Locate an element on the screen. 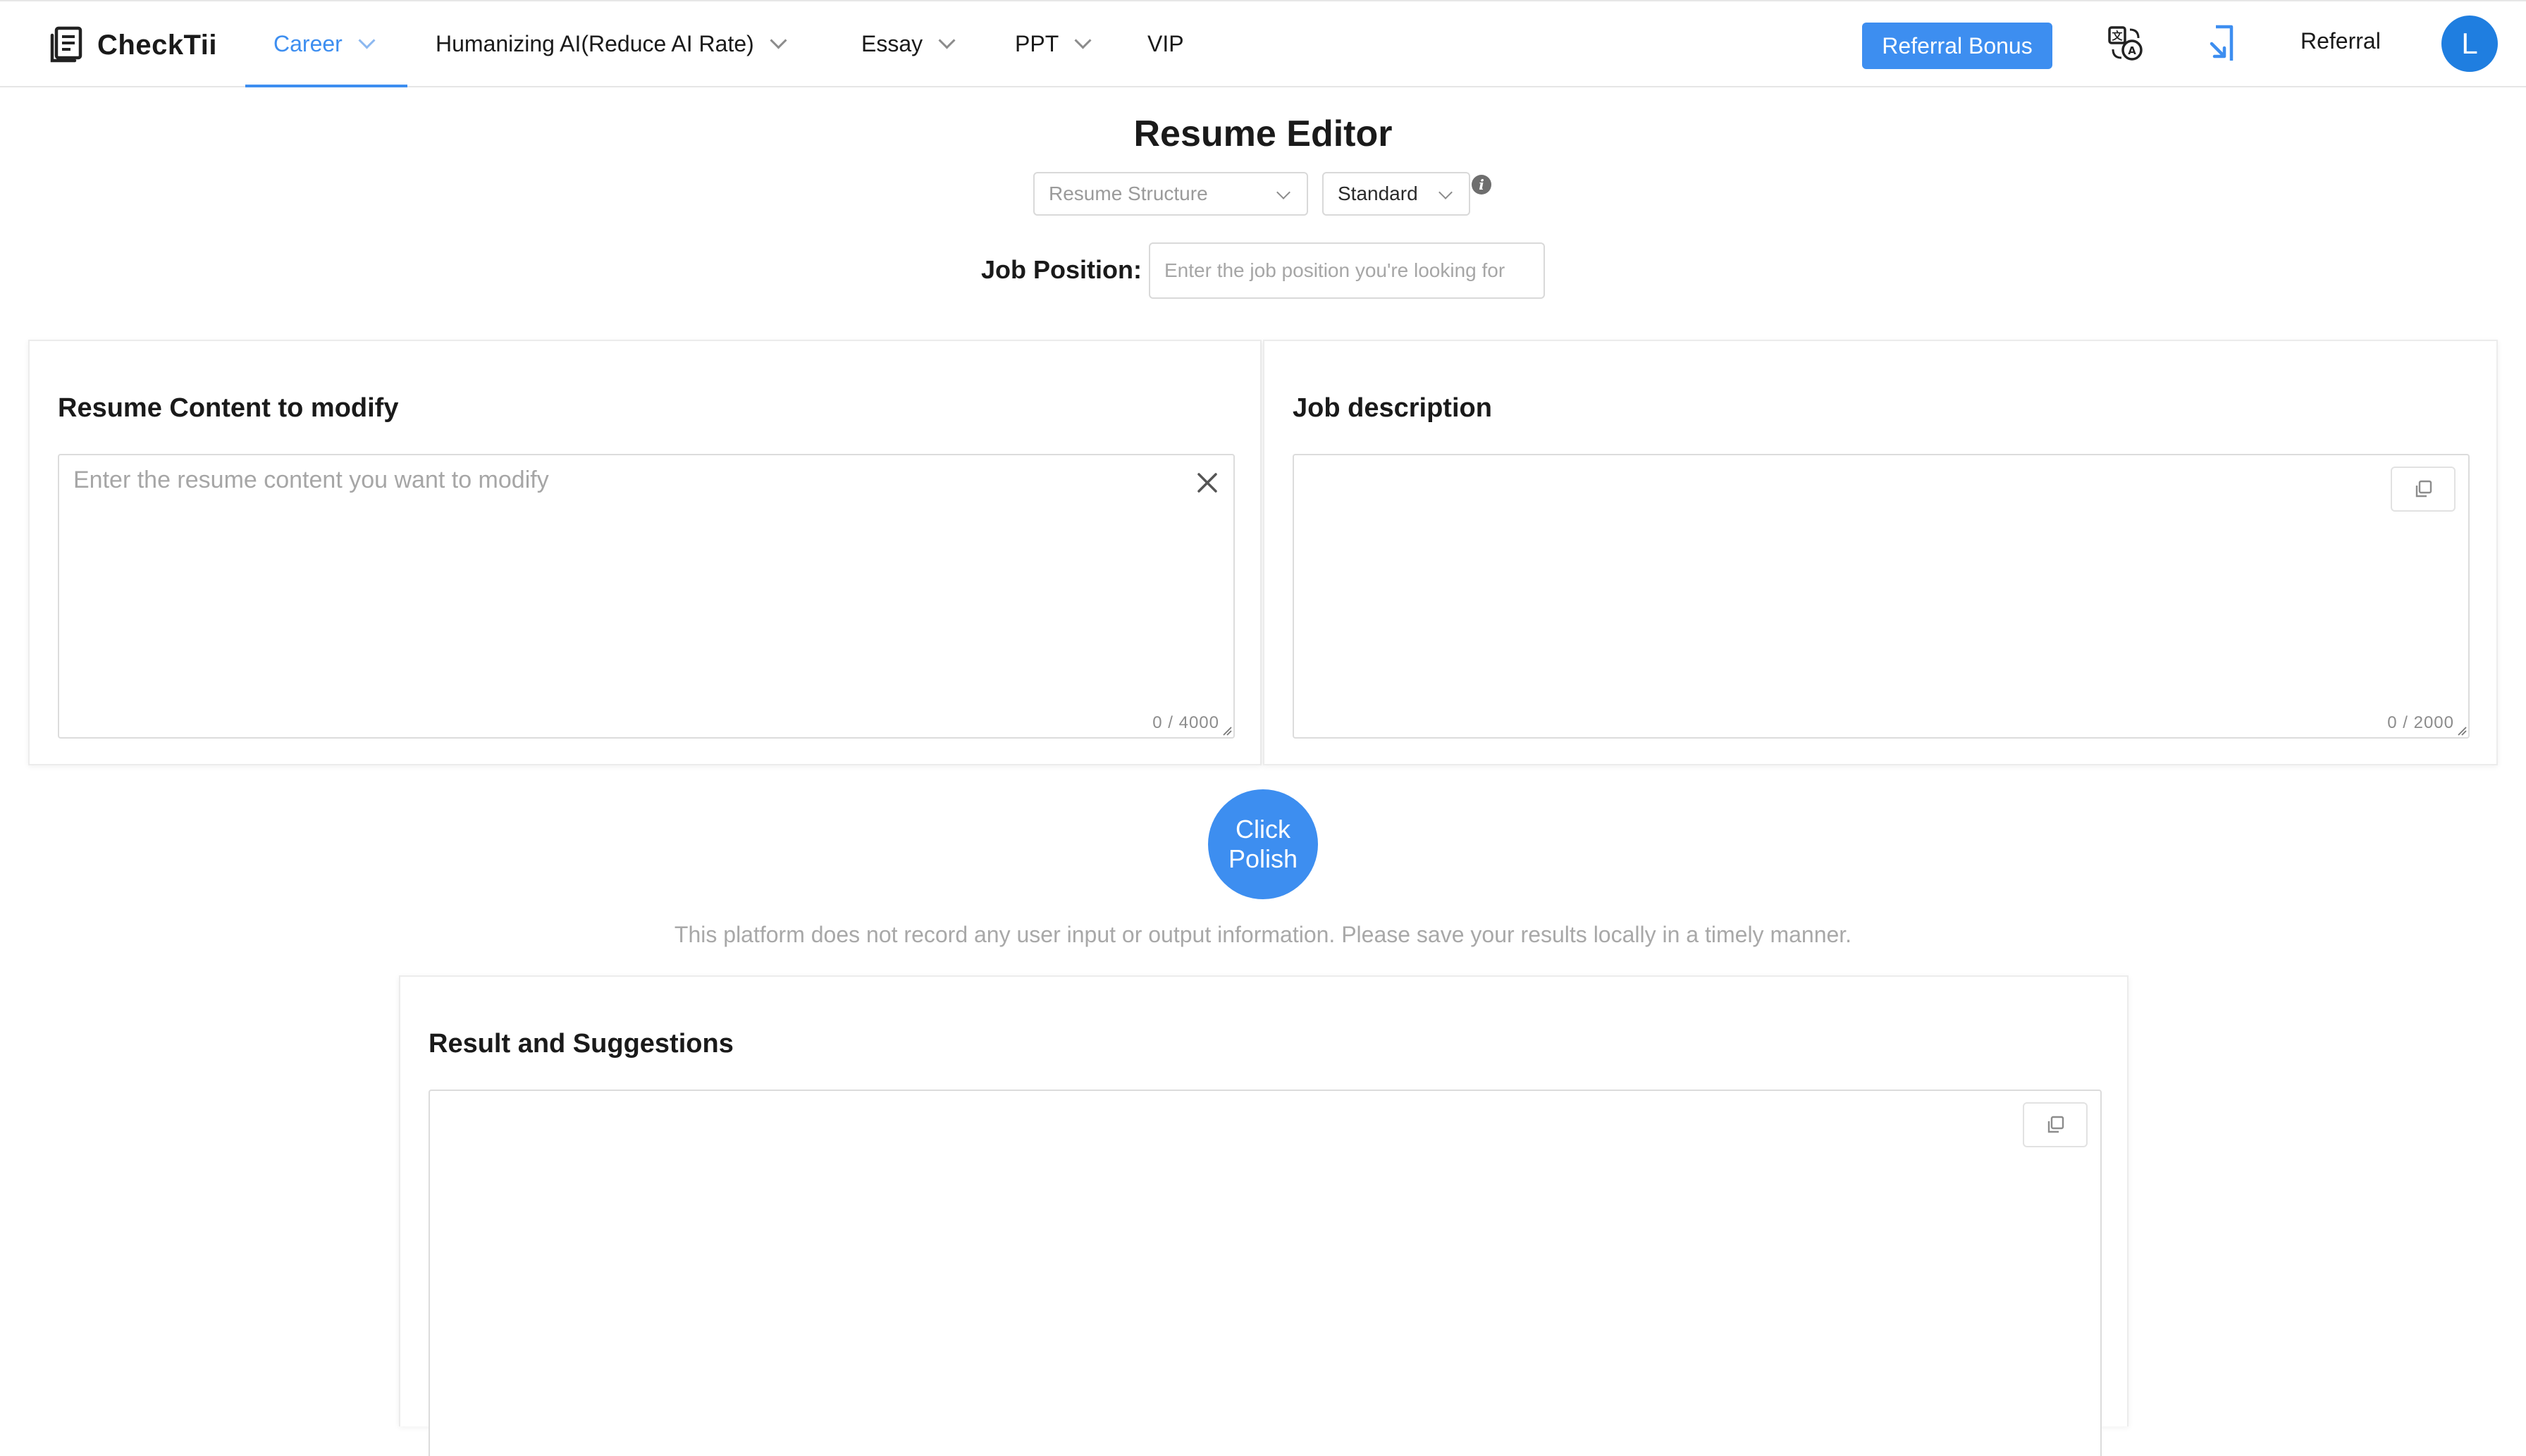 The image size is (2526, 1456). referral-bonus-button: Referral Bonus is located at coordinates (1957, 46).